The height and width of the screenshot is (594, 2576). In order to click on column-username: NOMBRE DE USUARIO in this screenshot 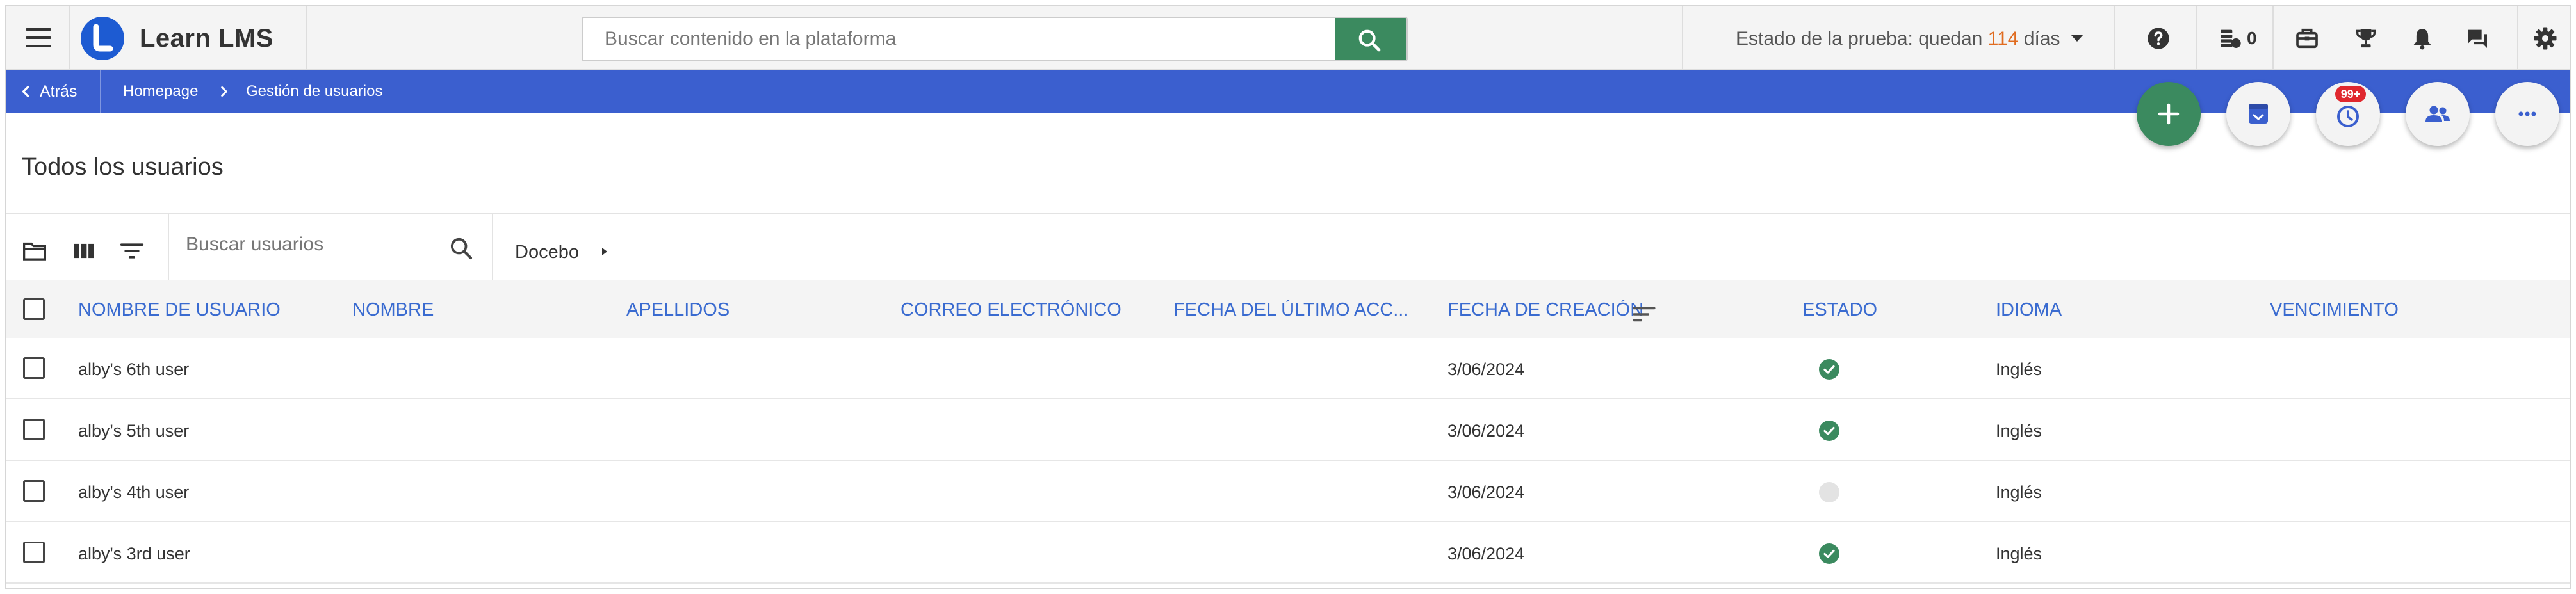, I will do `click(179, 310)`.